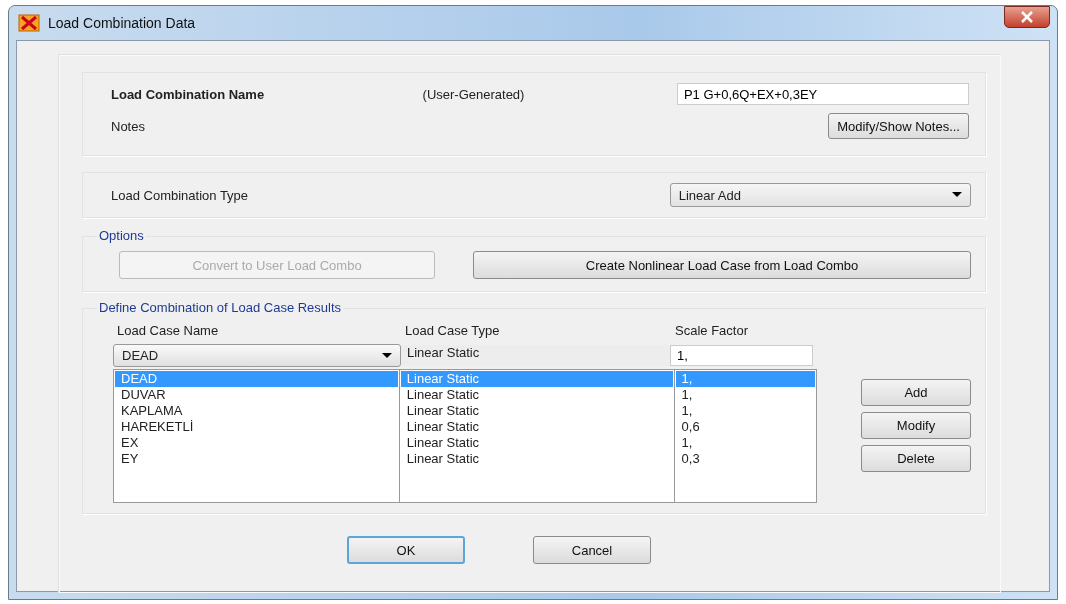 The width and height of the screenshot is (1066, 604). I want to click on close-icon, so click(1027, 17).